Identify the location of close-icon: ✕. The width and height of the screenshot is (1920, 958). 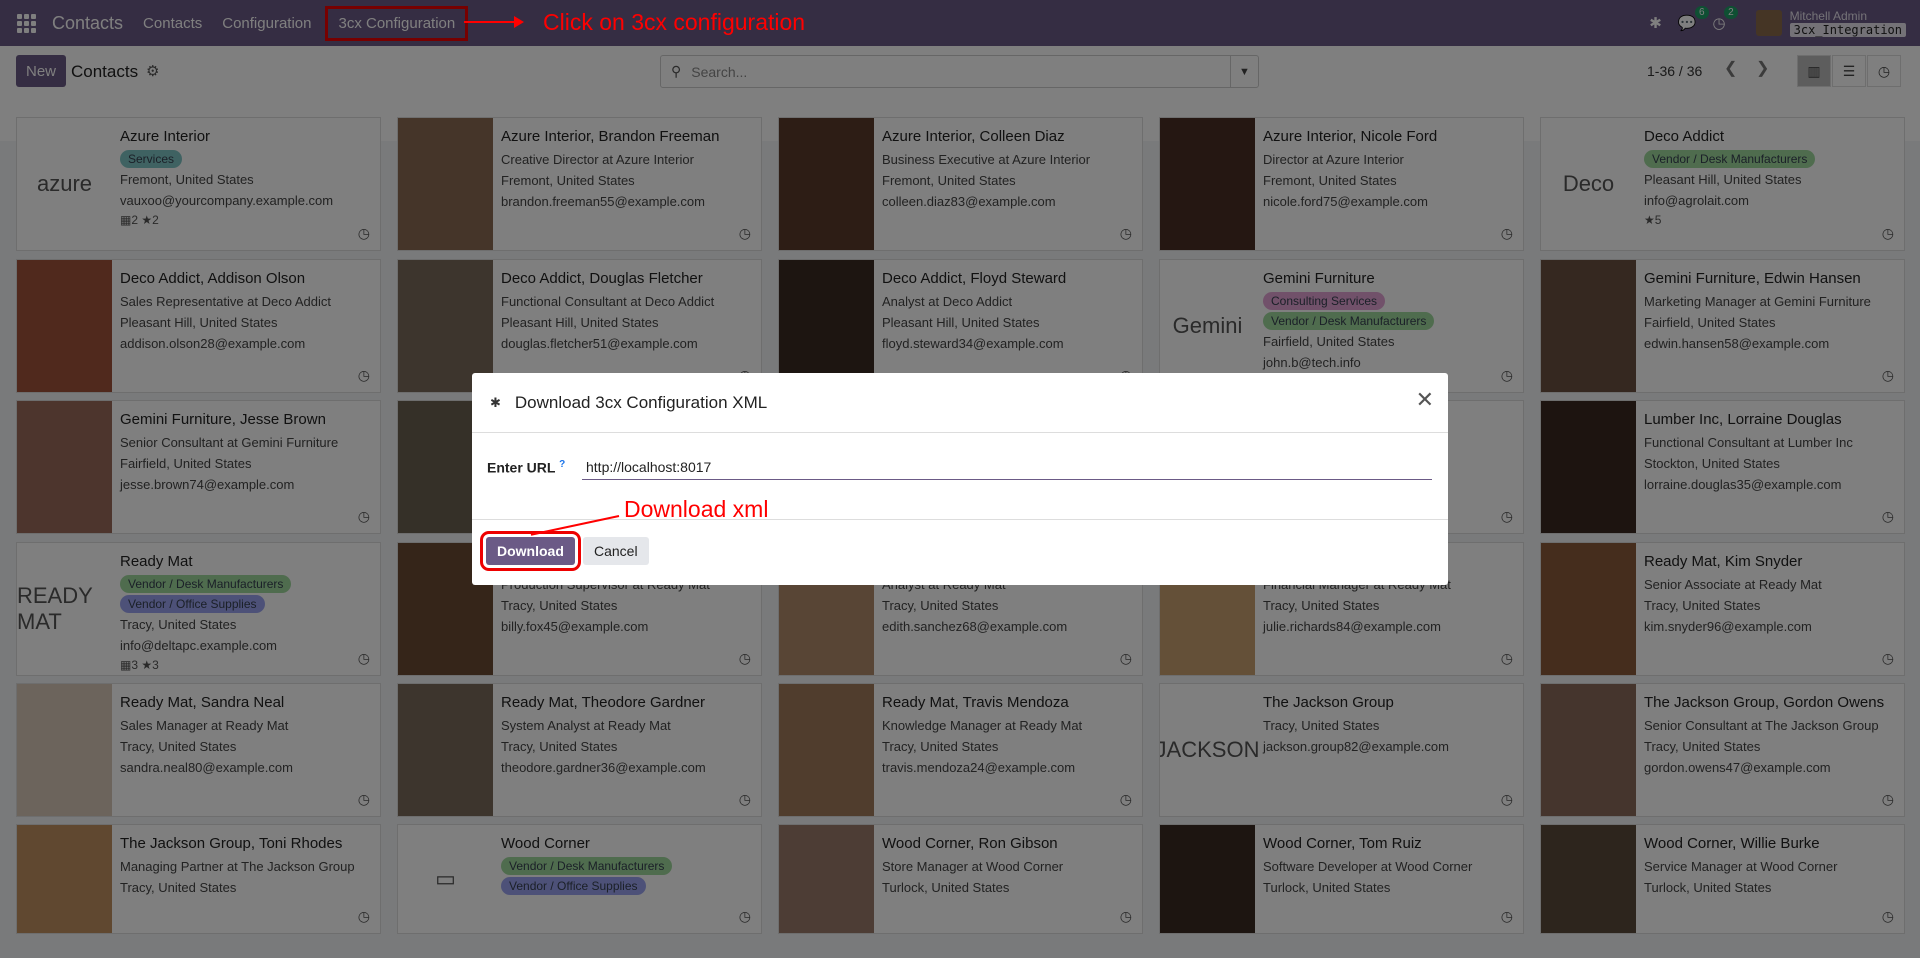
(1425, 400).